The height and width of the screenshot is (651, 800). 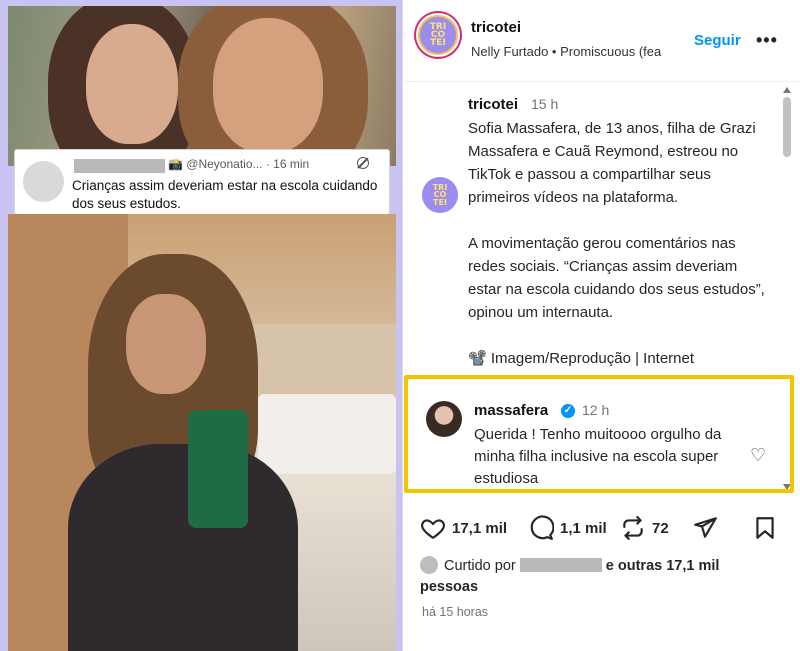 I want to click on logo-text: TRI CO TEI, so click(x=438, y=35).